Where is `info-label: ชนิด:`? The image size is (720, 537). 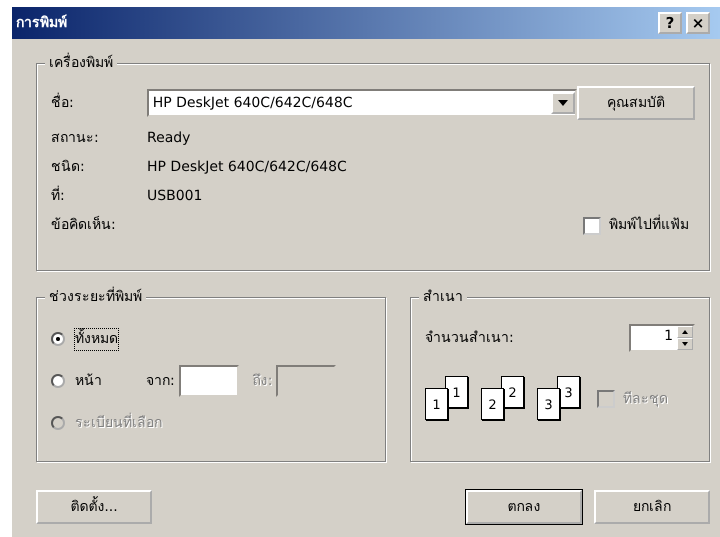
info-label: ชนิด: is located at coordinates (68, 167).